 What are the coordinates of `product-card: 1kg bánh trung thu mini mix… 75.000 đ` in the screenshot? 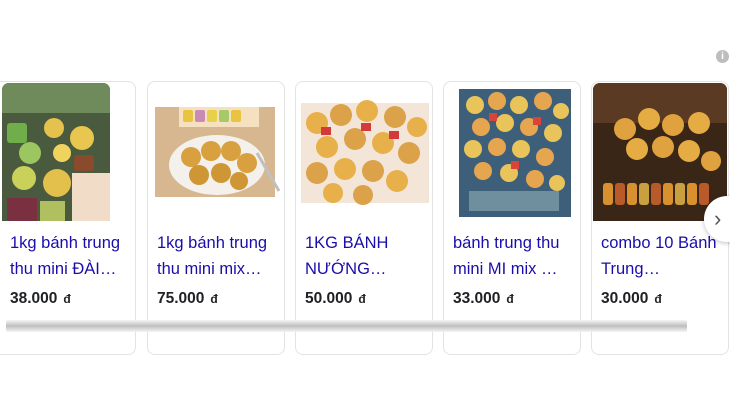 It's located at (216, 218).